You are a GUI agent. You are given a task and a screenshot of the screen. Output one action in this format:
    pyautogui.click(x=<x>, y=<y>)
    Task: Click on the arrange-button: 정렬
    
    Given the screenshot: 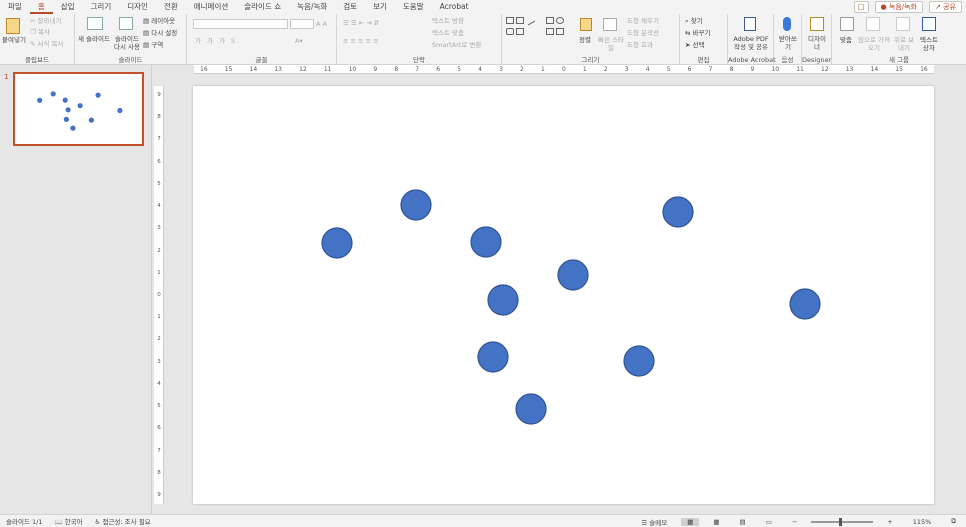 What is the action you would take?
    pyautogui.click(x=585, y=40)
    